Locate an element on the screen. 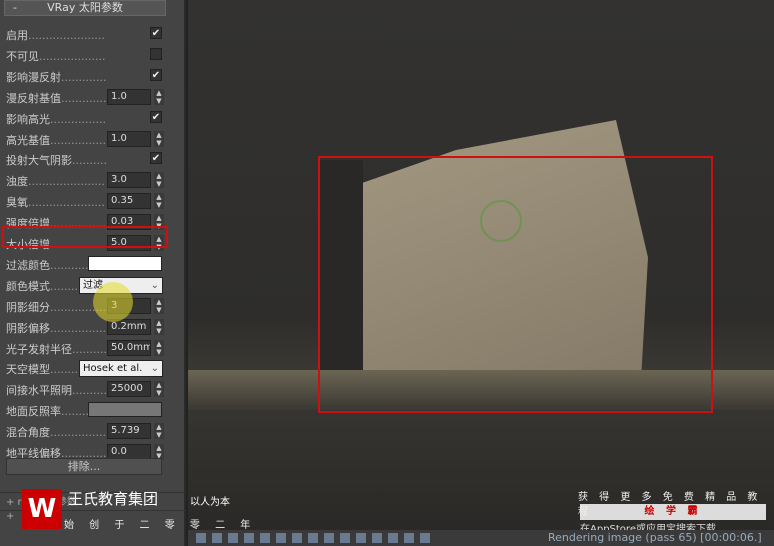  param-label: 臭氧 is located at coordinates (56, 202).